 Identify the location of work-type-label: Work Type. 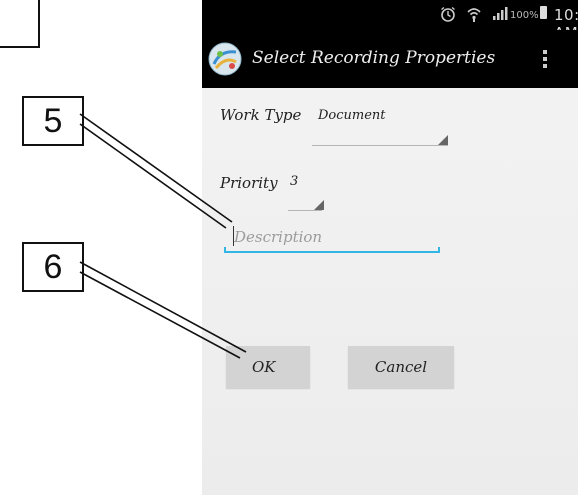
(261, 115).